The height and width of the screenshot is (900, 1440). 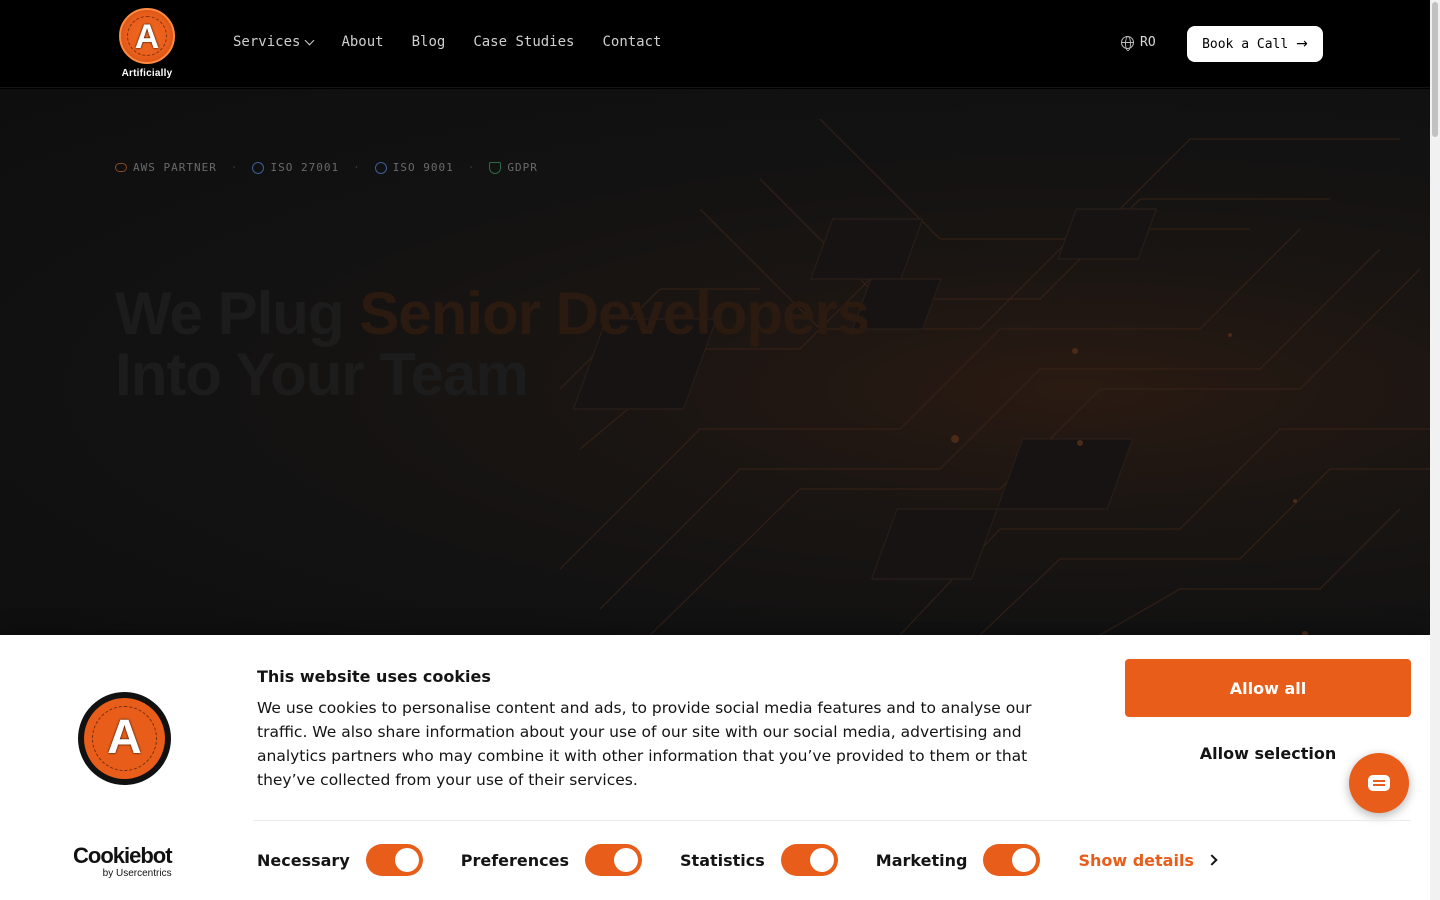 What do you see at coordinates (1136, 860) in the screenshot?
I see `show-details-label: Show details` at bounding box center [1136, 860].